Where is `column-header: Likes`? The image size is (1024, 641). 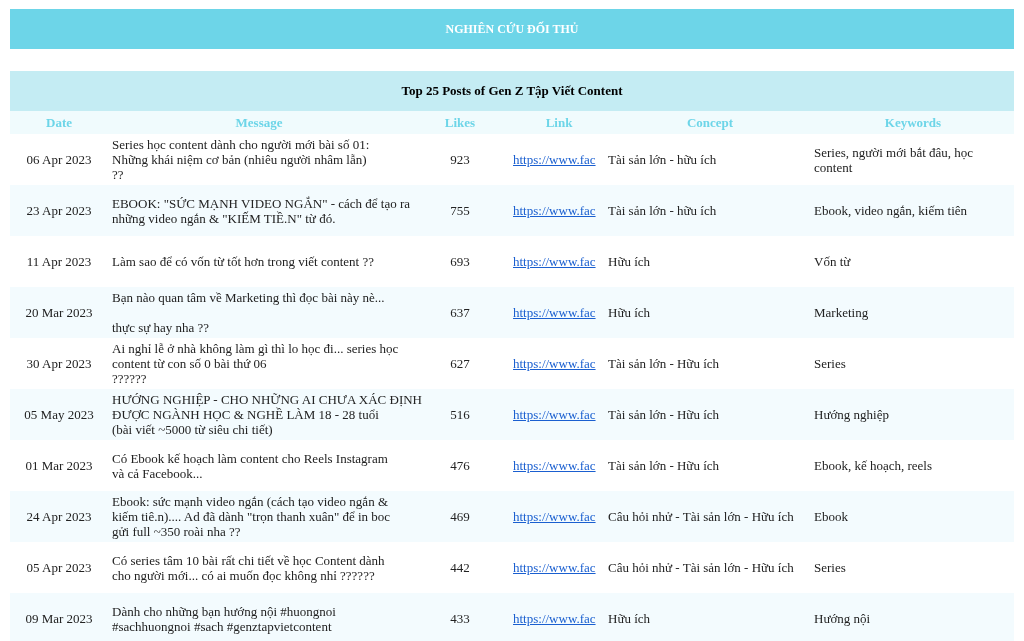 column-header: Likes is located at coordinates (460, 122).